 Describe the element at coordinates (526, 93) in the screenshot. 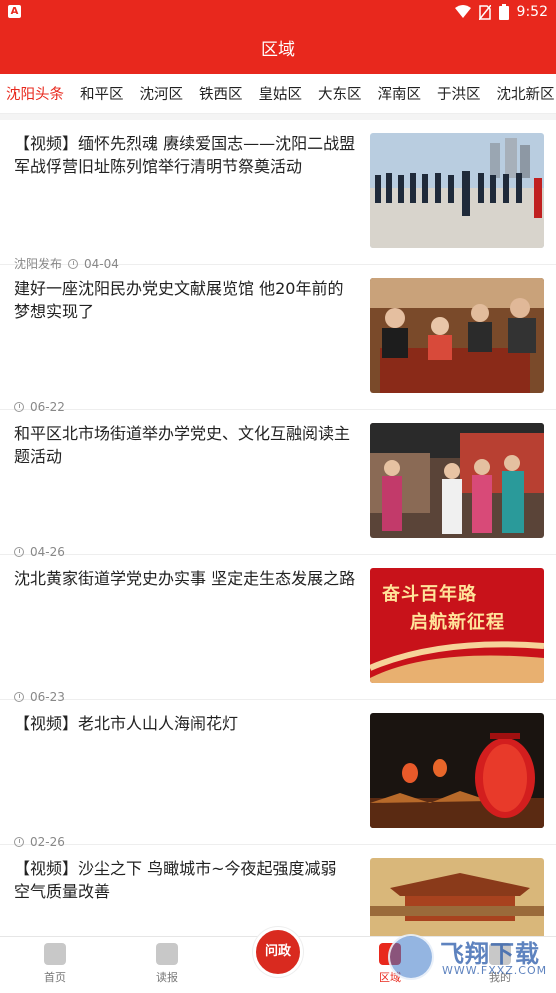

I see `tab-shenbei: 沈北新区` at that location.